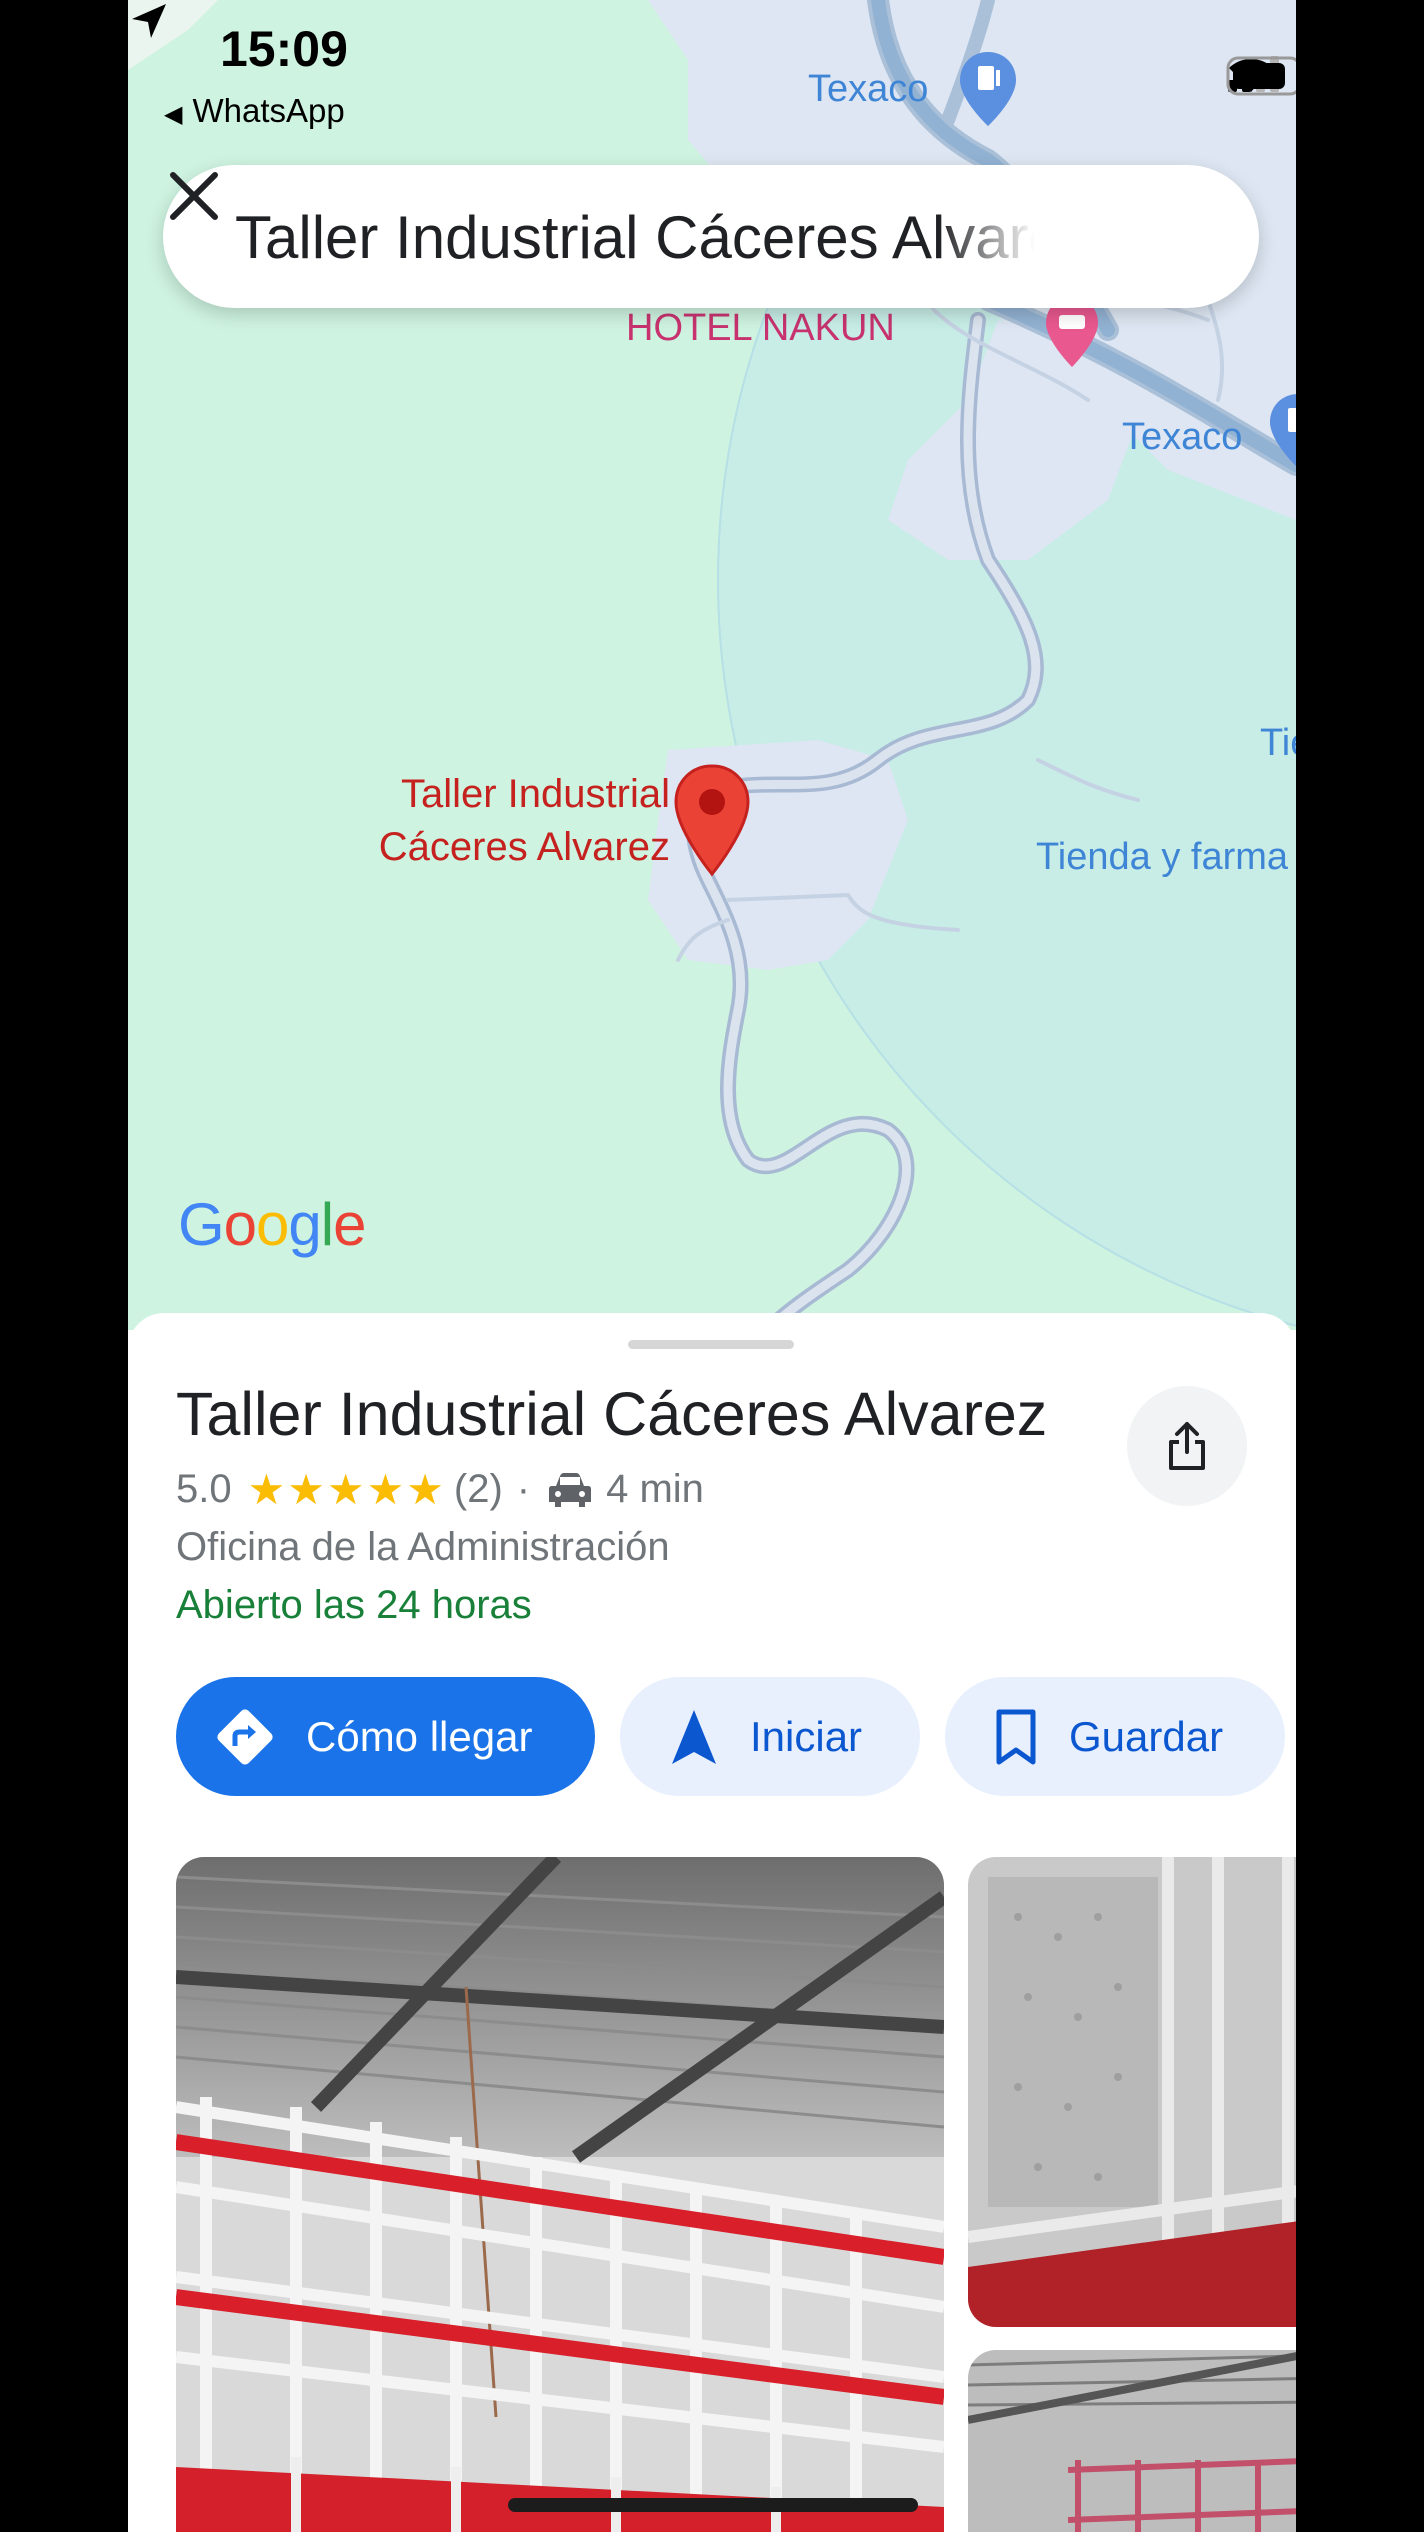 The height and width of the screenshot is (2532, 1424). I want to click on search-input: Taller Industrial Cáceres Alvarez, so click(635, 237).